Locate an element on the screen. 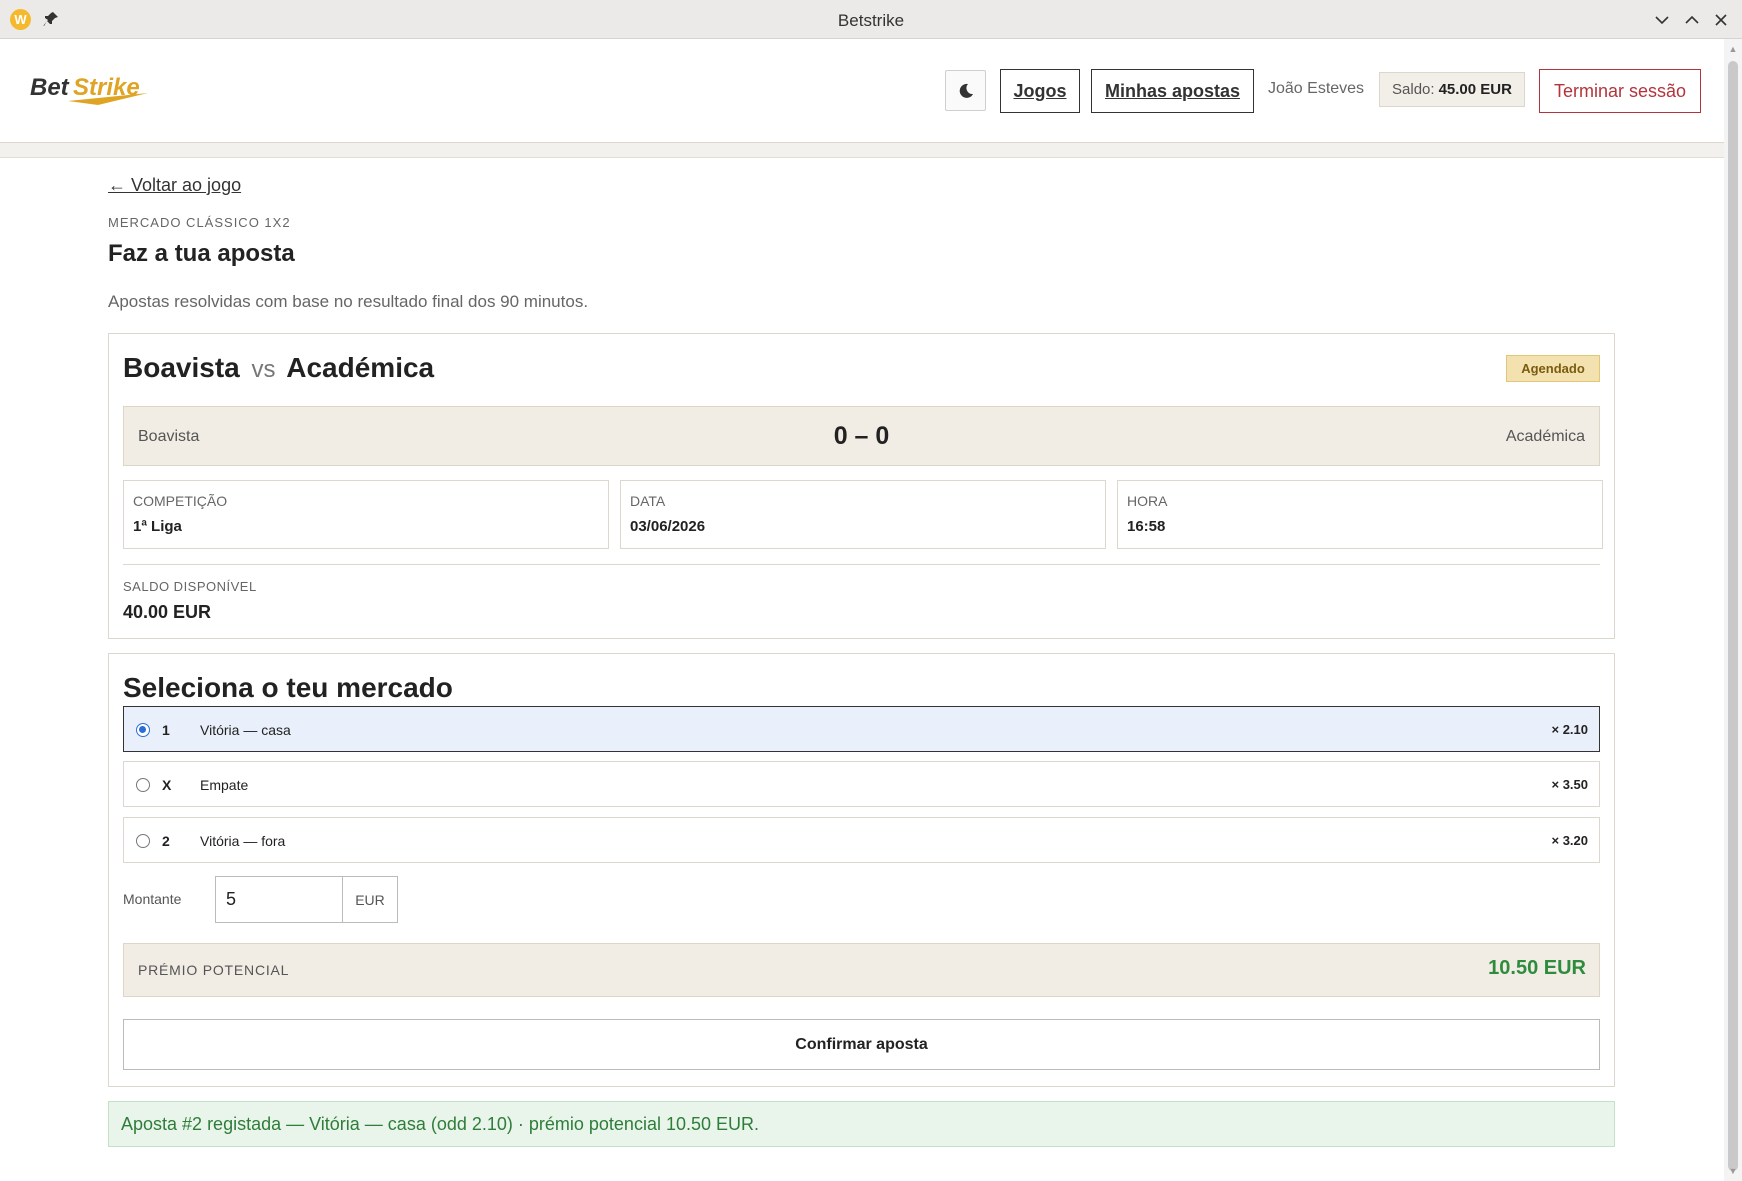 Image resolution: width=1742 pixels, height=1181 pixels. scoreboard: Boavista 0 – 0 Académica is located at coordinates (861, 436).